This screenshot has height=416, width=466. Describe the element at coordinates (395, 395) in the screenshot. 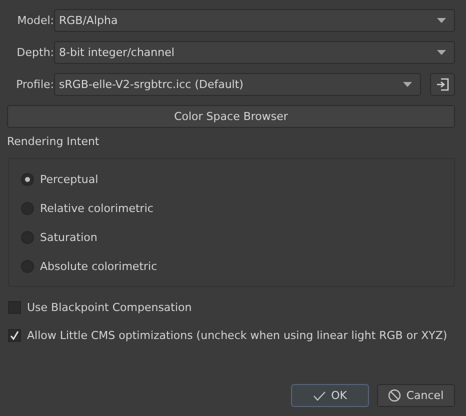

I see `cancel-icon` at that location.